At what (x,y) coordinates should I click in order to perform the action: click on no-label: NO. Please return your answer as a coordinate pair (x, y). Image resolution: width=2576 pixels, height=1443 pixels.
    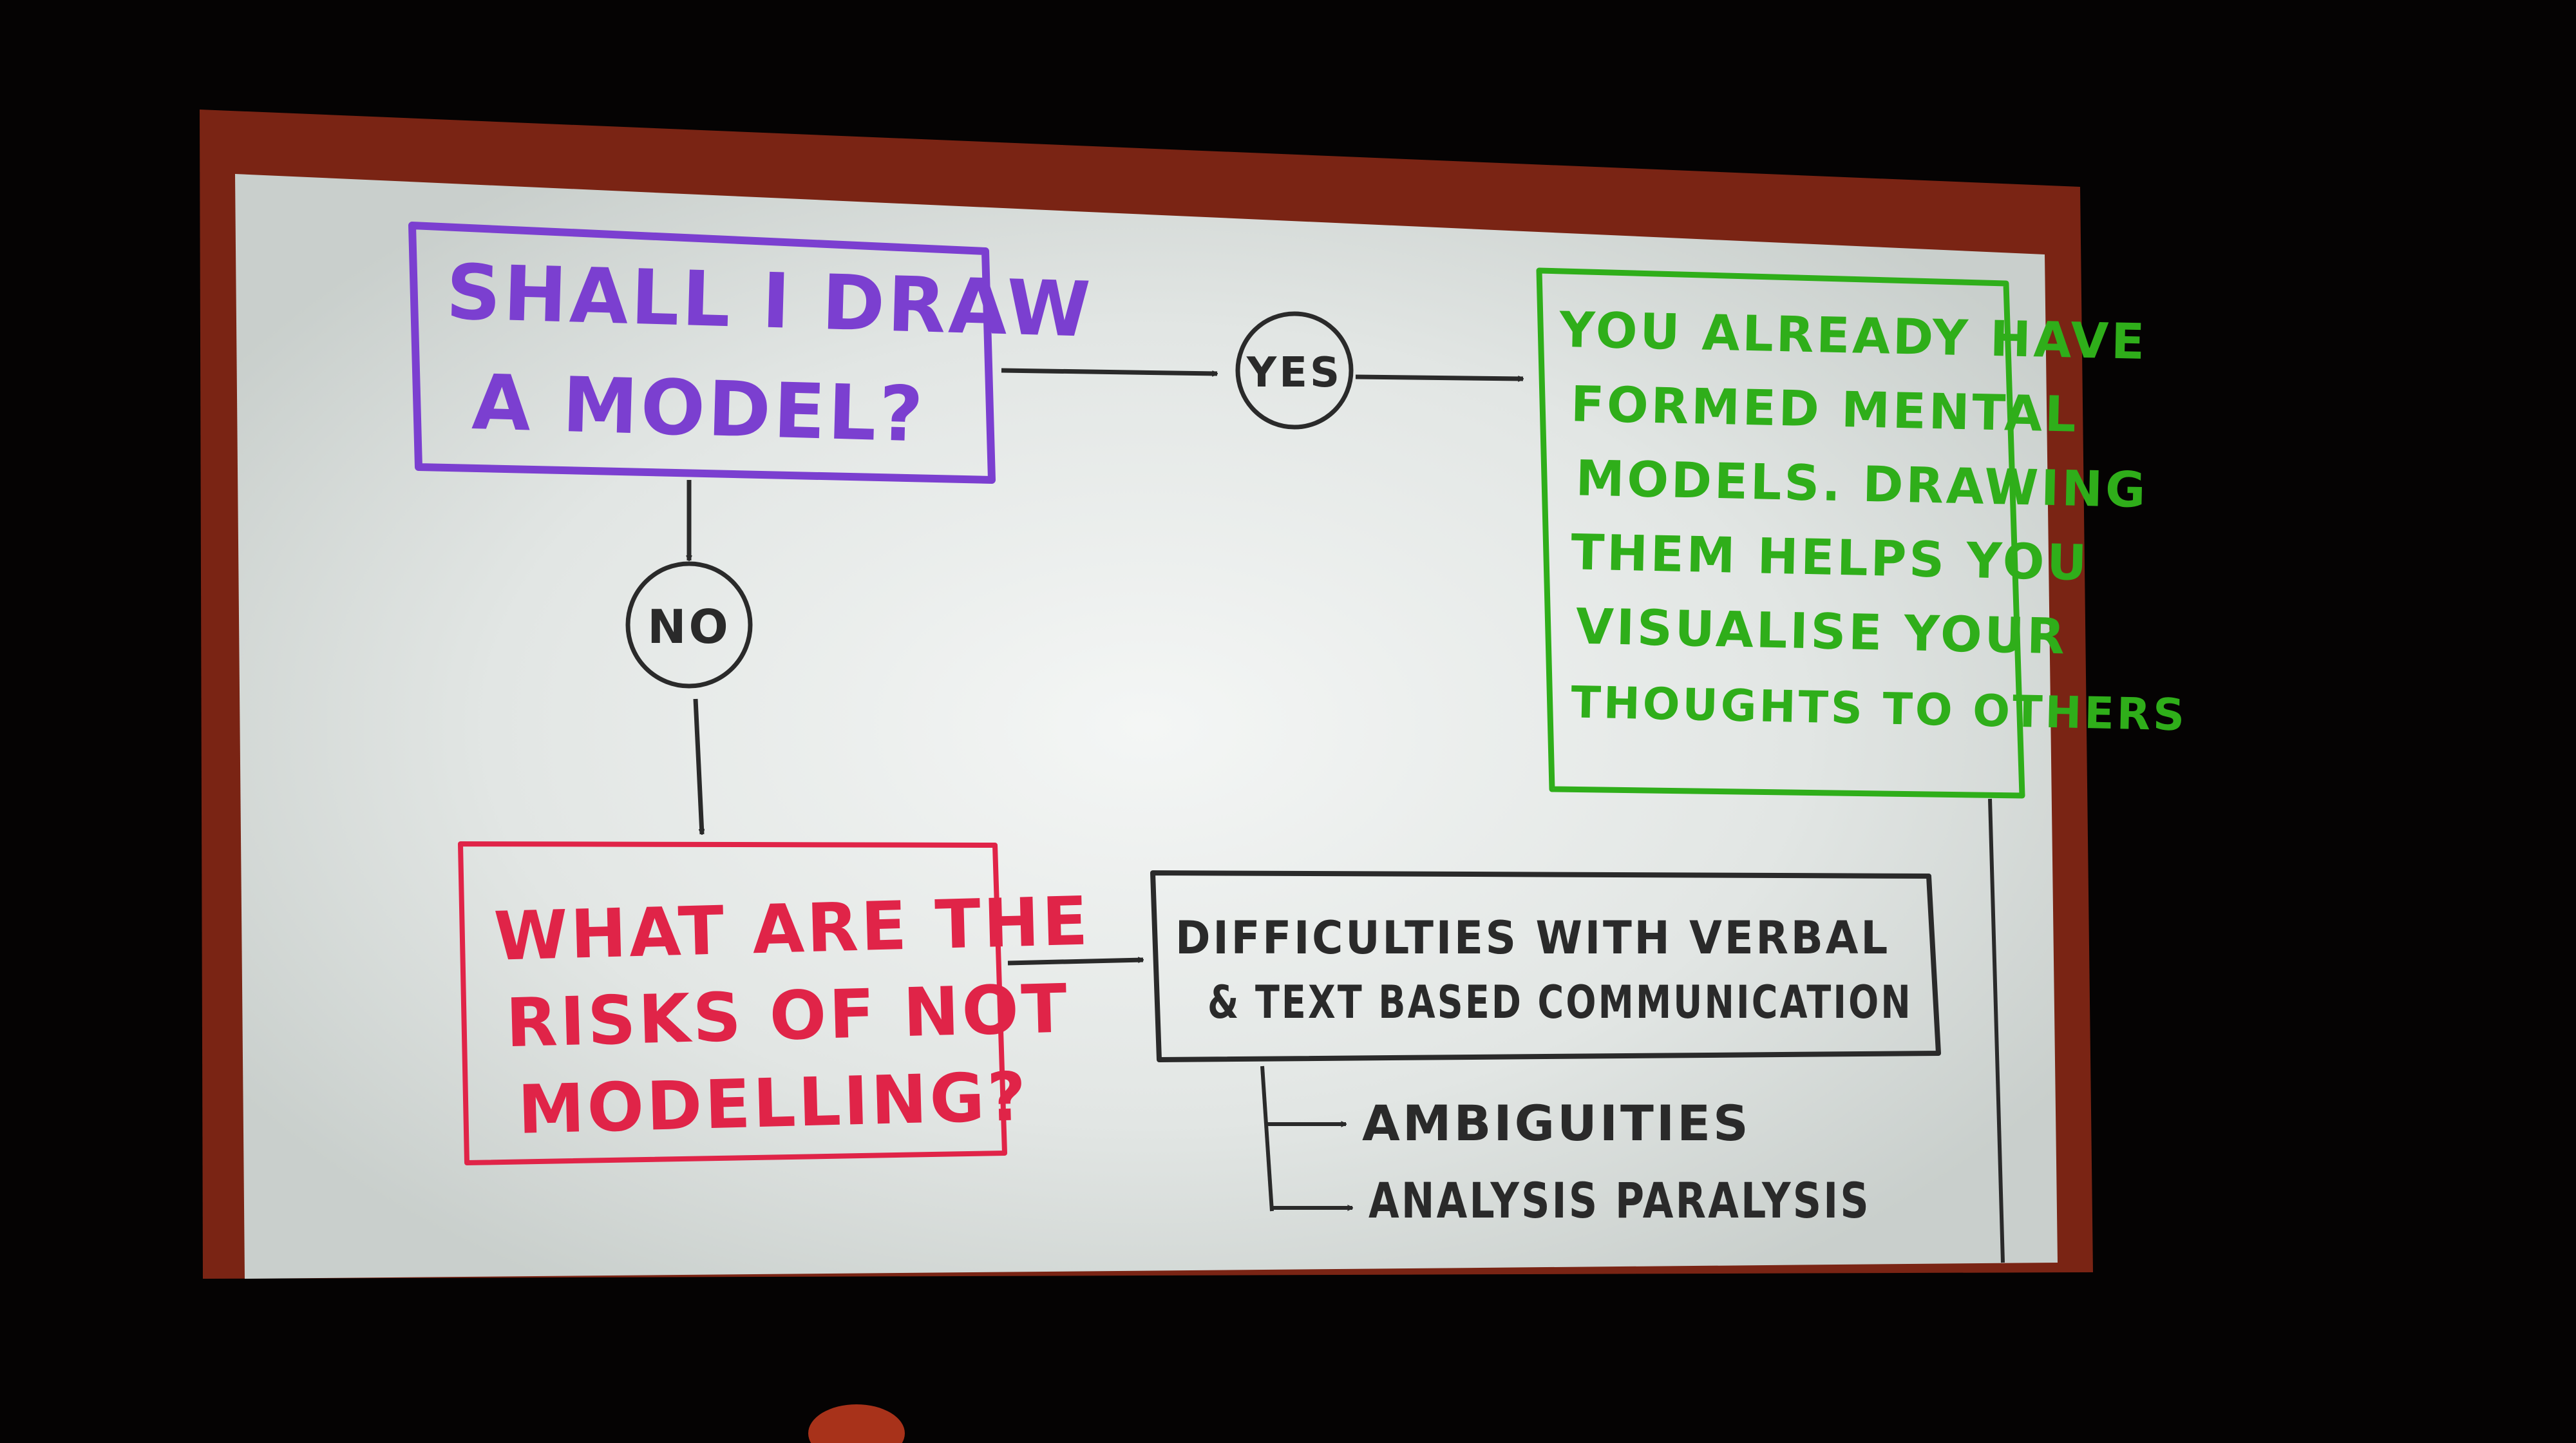
    Looking at the image, I should click on (688, 627).